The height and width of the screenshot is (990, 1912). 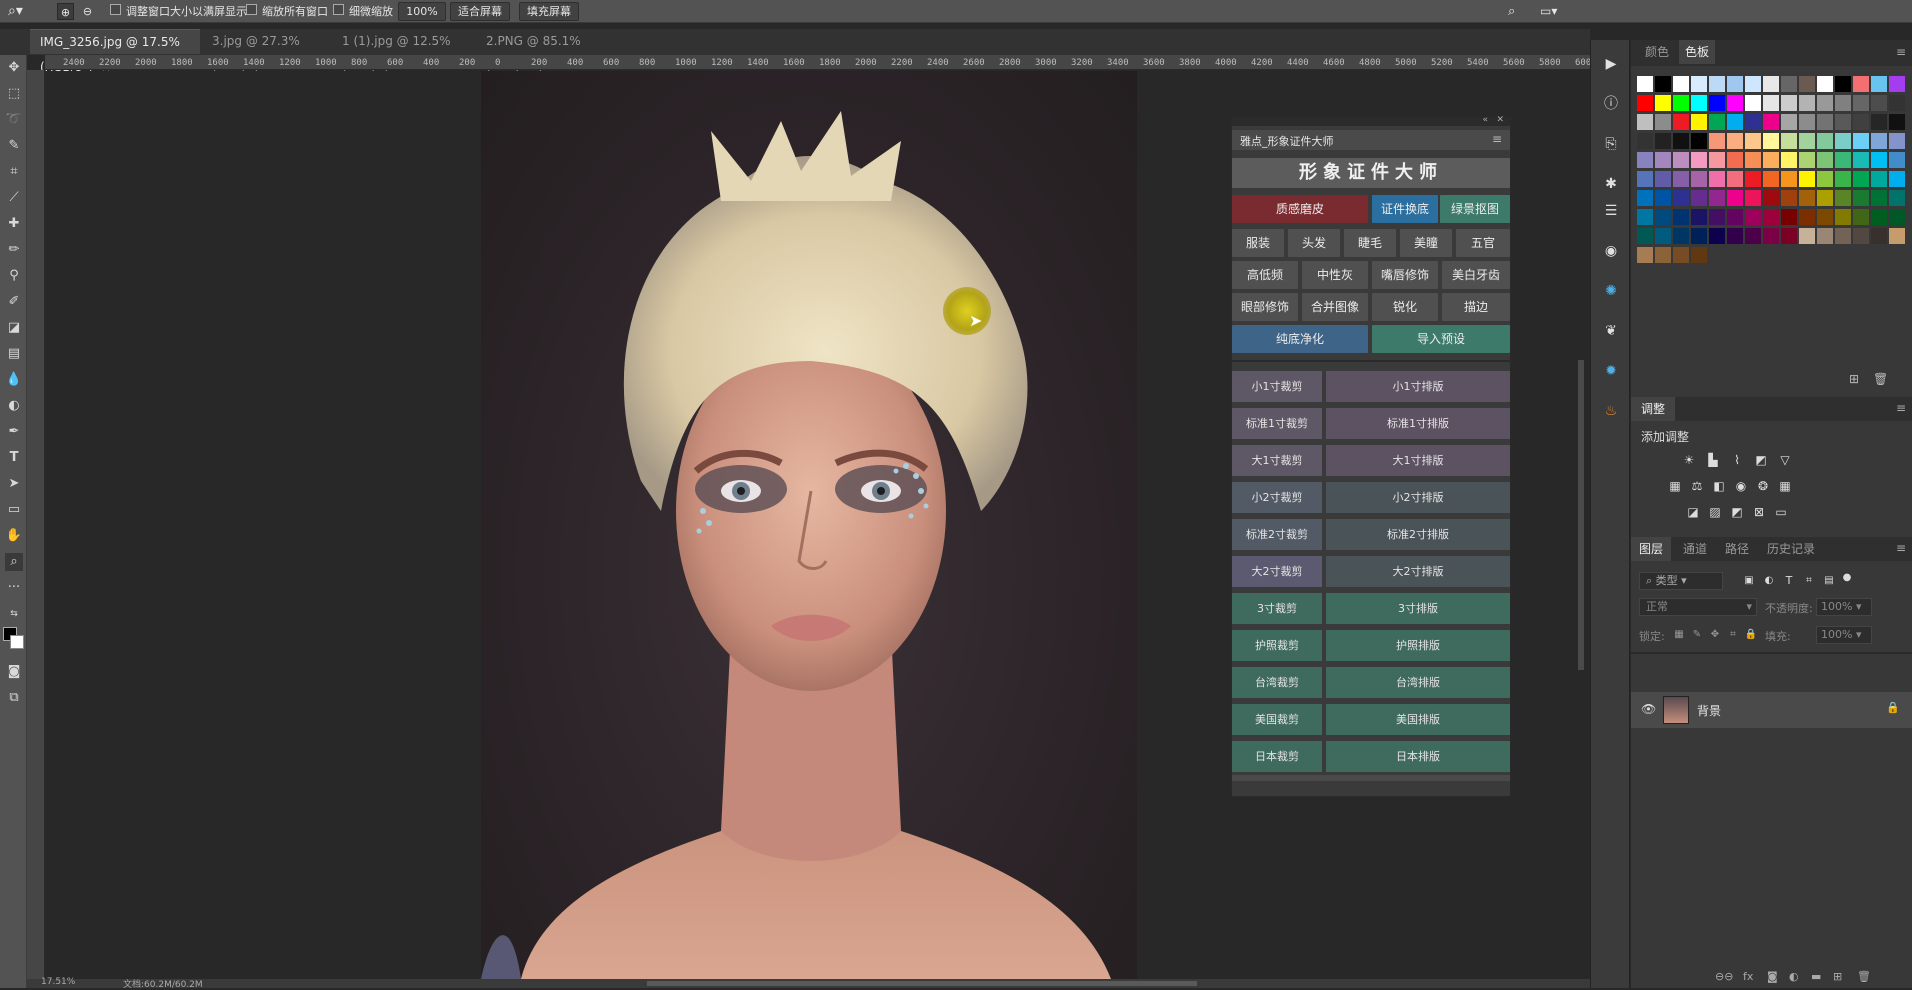 I want to click on opacity-input: 100% ▾, so click(x=1844, y=607).